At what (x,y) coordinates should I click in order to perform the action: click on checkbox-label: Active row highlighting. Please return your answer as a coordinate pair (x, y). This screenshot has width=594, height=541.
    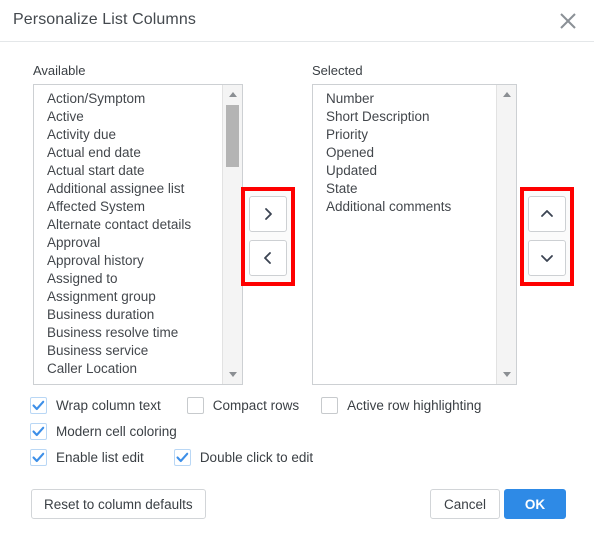
    Looking at the image, I should click on (414, 405).